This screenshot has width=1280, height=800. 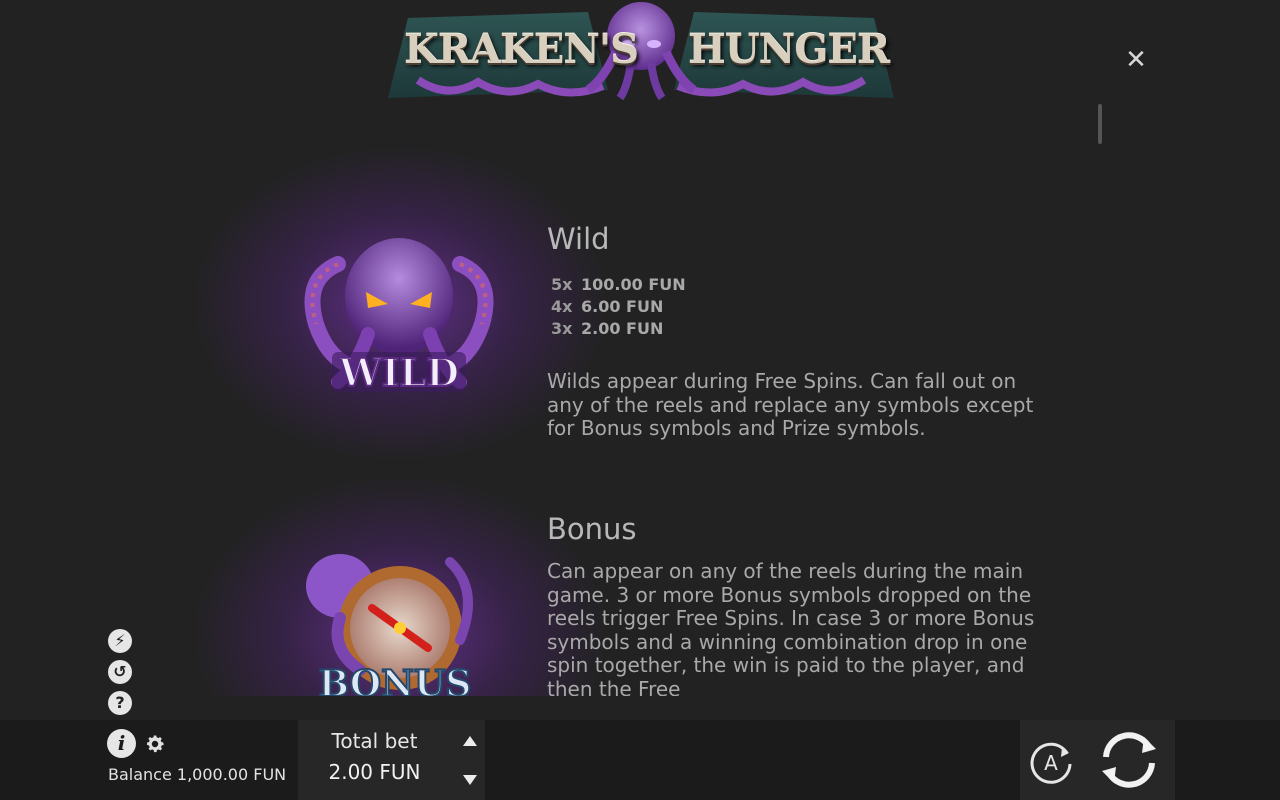 I want to click on payout-row: 4x 6.00 FUN, so click(x=607, y=306).